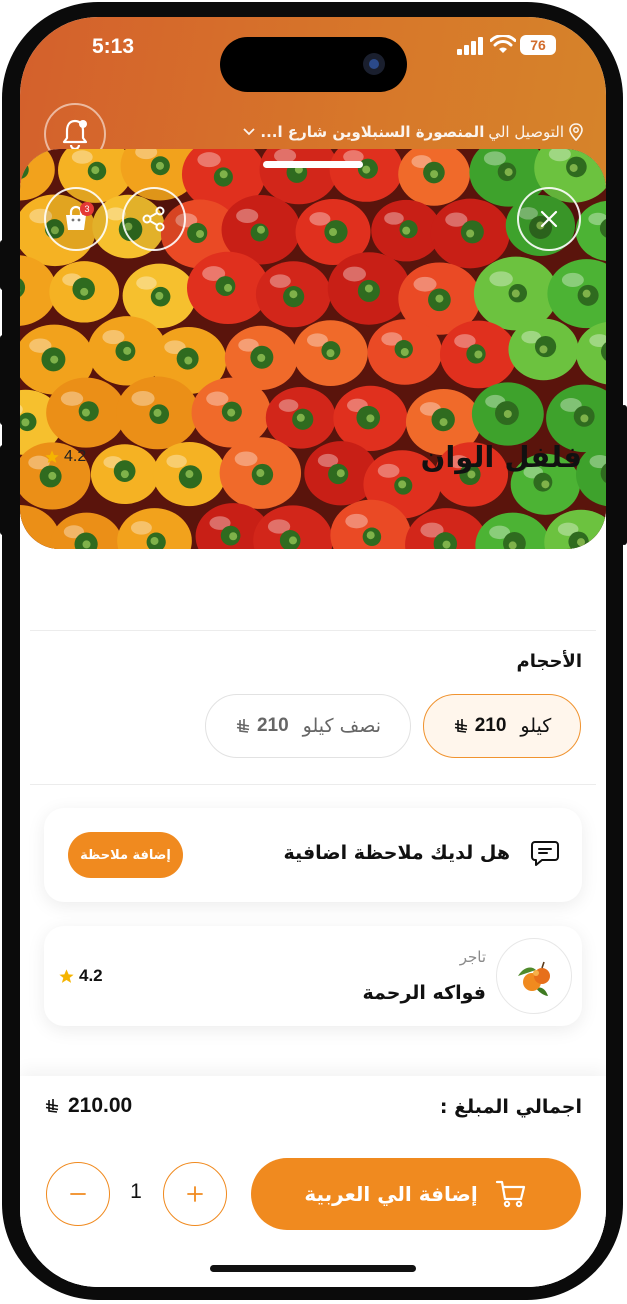 The height and width of the screenshot is (1304, 627). I want to click on plus-icon, so click(195, 1194).